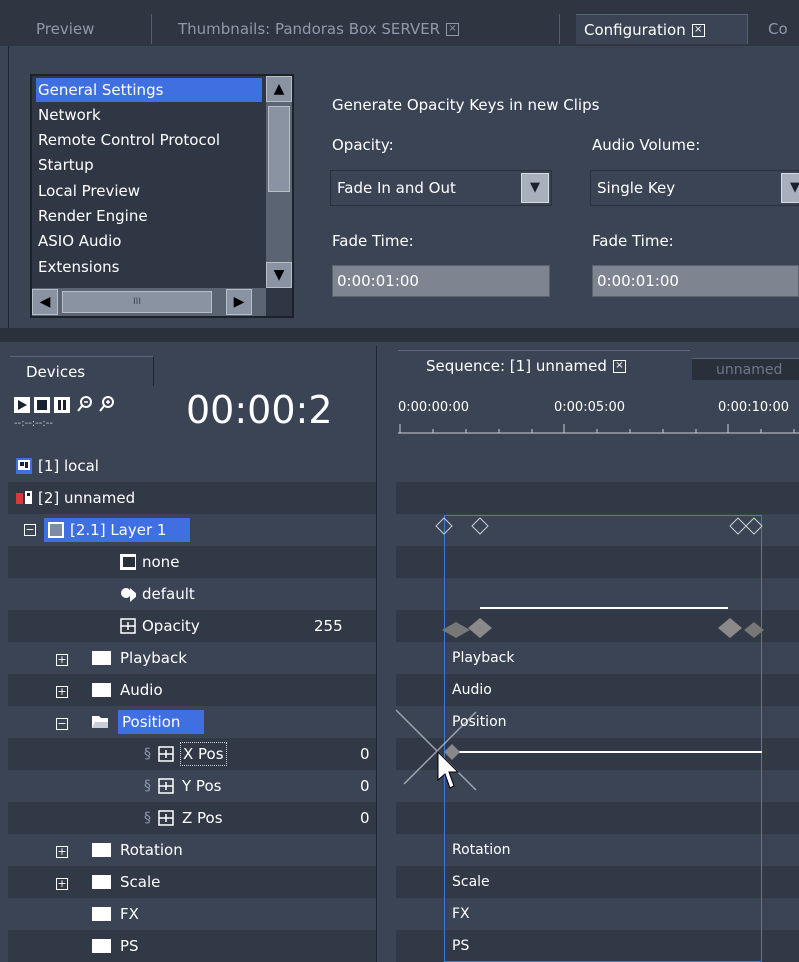 This screenshot has height=962, width=799. I want to click on tree-row-layer: − [2.1] Layer 1, so click(192, 530).